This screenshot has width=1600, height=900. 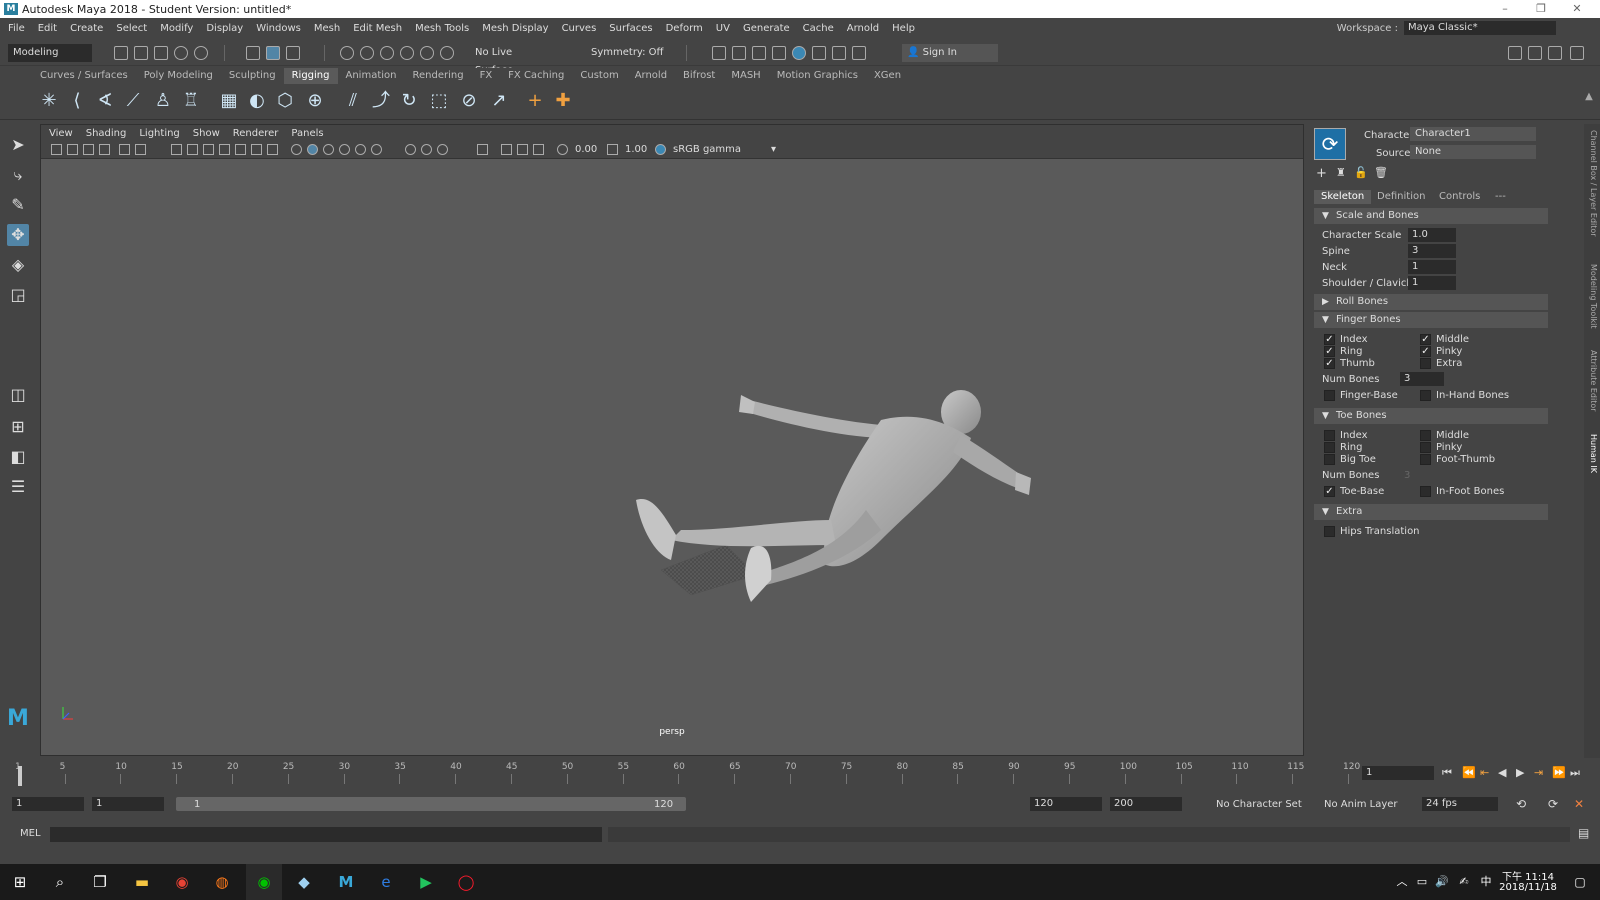 What do you see at coordinates (182, 882) in the screenshot?
I see `chrome-icon: ◉` at bounding box center [182, 882].